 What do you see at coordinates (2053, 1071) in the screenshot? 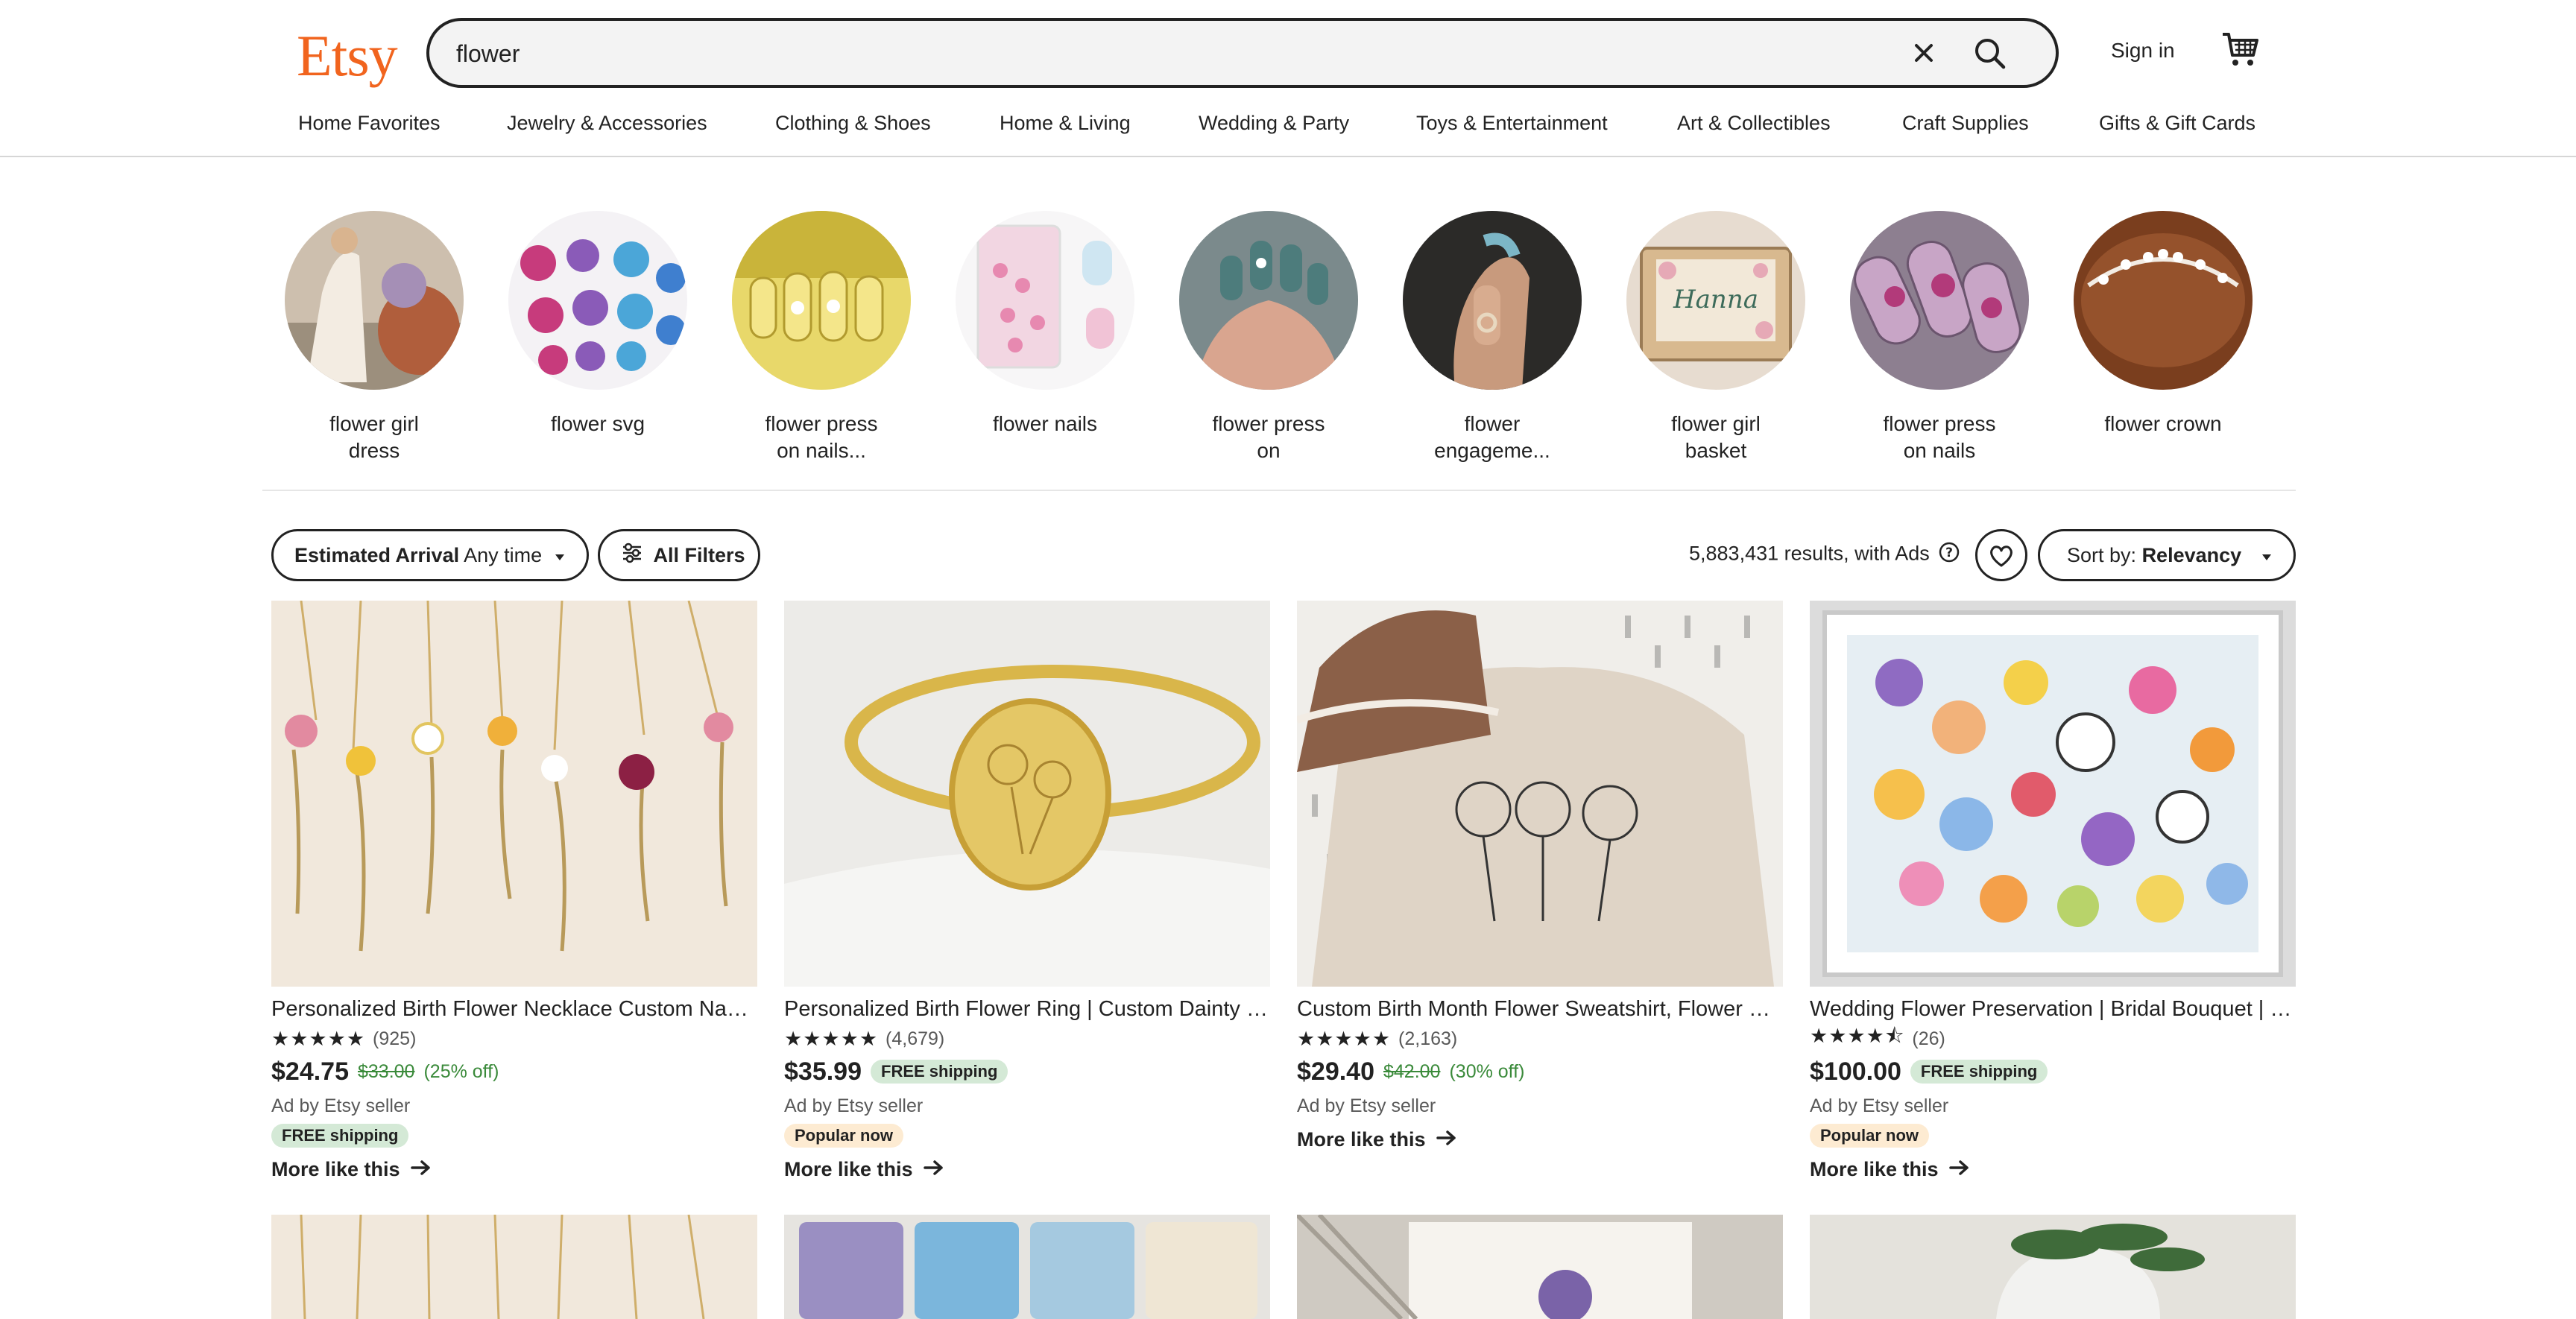
I see `price-row: $100.00 FREE shipping` at bounding box center [2053, 1071].